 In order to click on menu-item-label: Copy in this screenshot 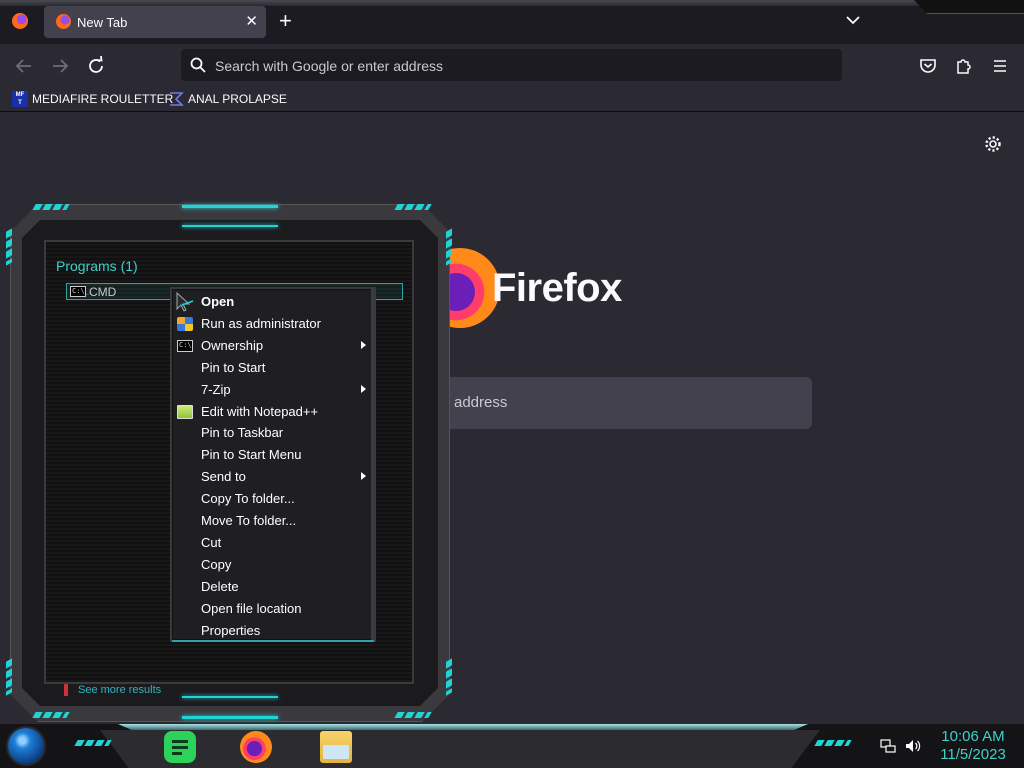, I will do `click(216, 564)`.